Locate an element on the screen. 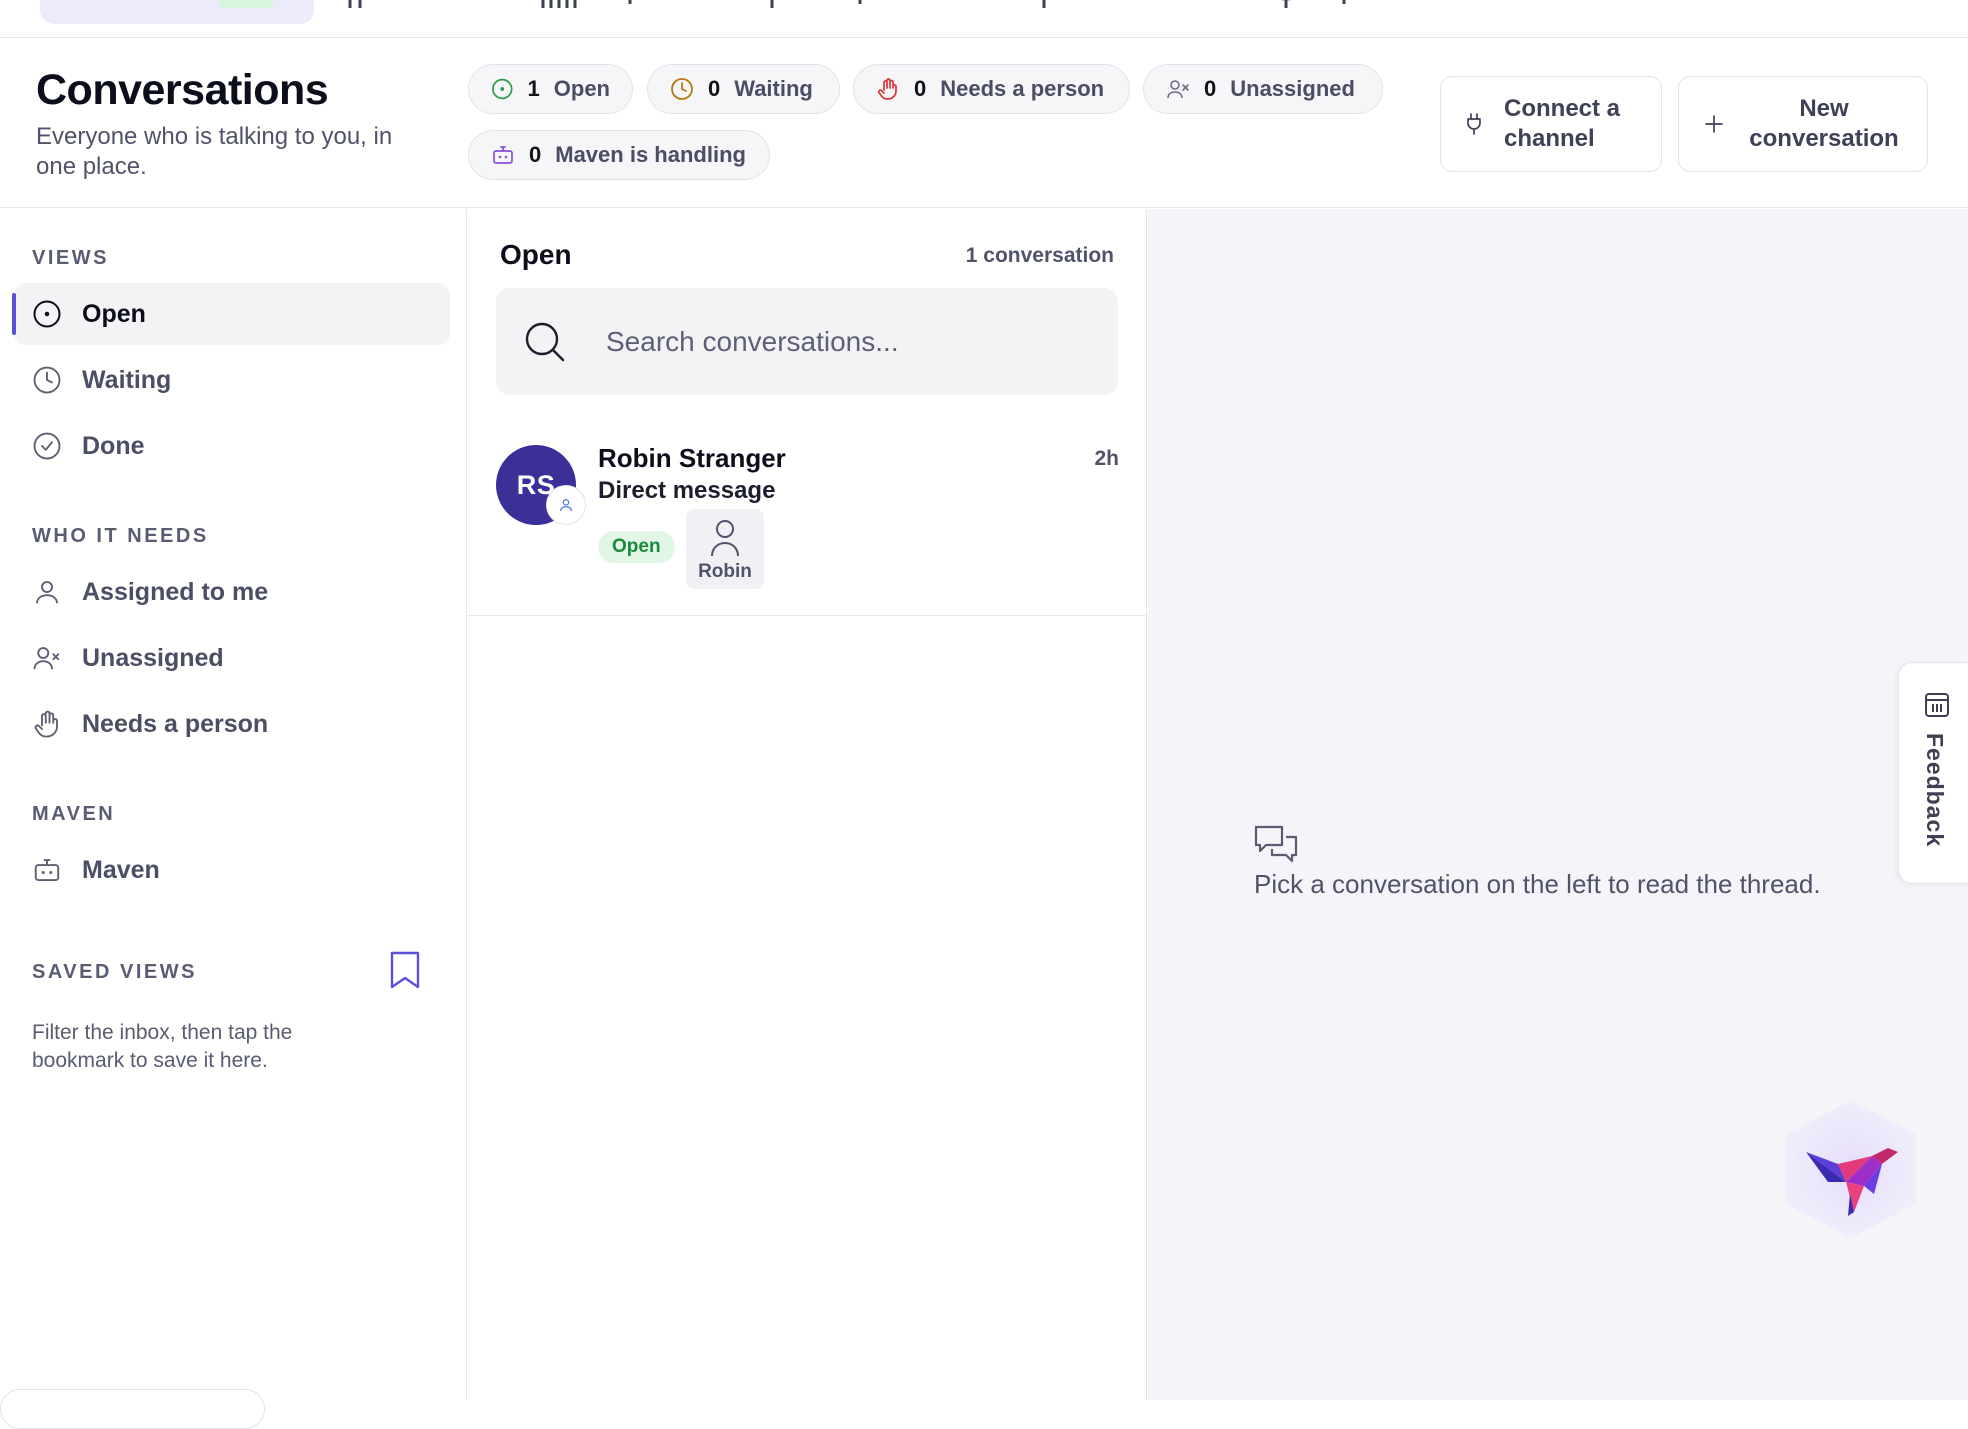 The height and width of the screenshot is (1429, 1968). feedback-label: Feedback is located at coordinates (1935, 790).